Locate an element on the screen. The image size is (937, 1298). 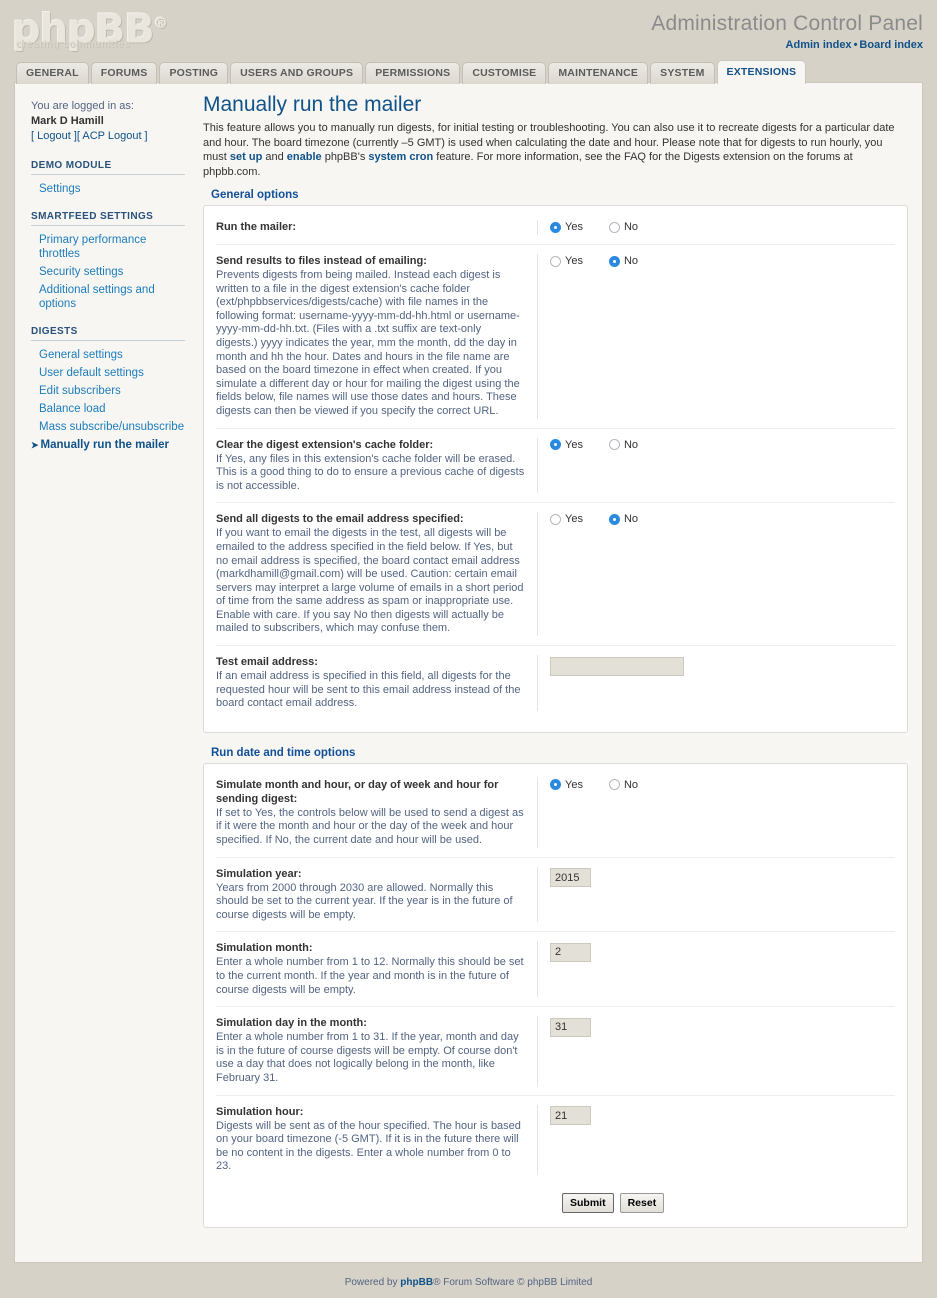
sidebar-item-general-settings: General settings is located at coordinates (108, 355).